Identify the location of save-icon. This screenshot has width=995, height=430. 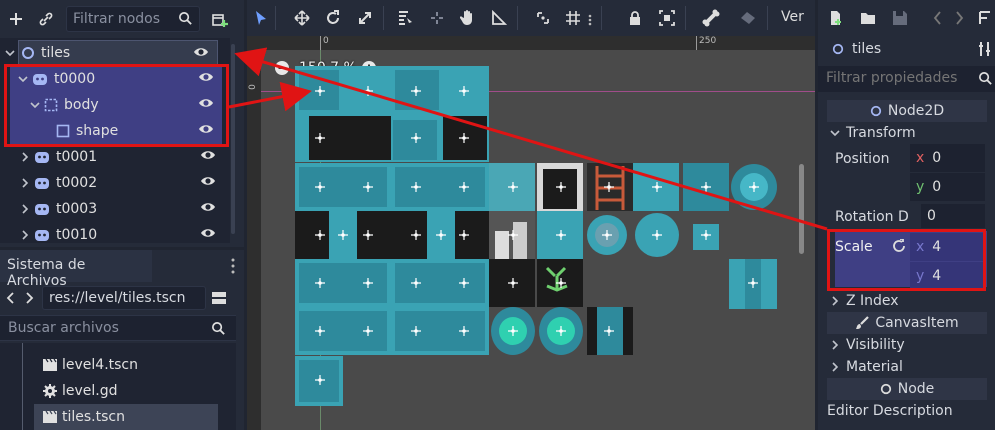
(900, 18).